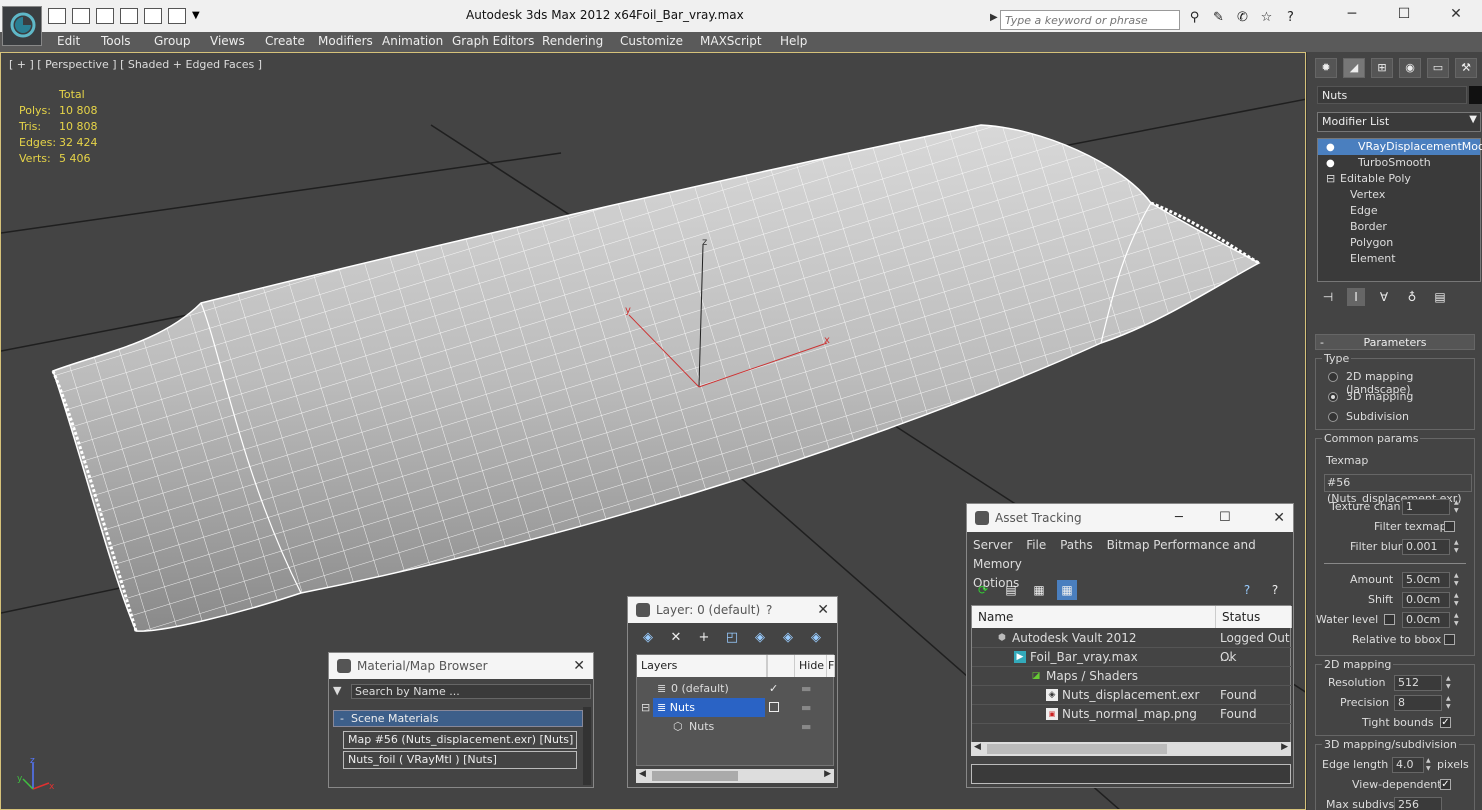 This screenshot has width=1482, height=810. I want to click on amount-spinner: 5.0cm, so click(1426, 580).